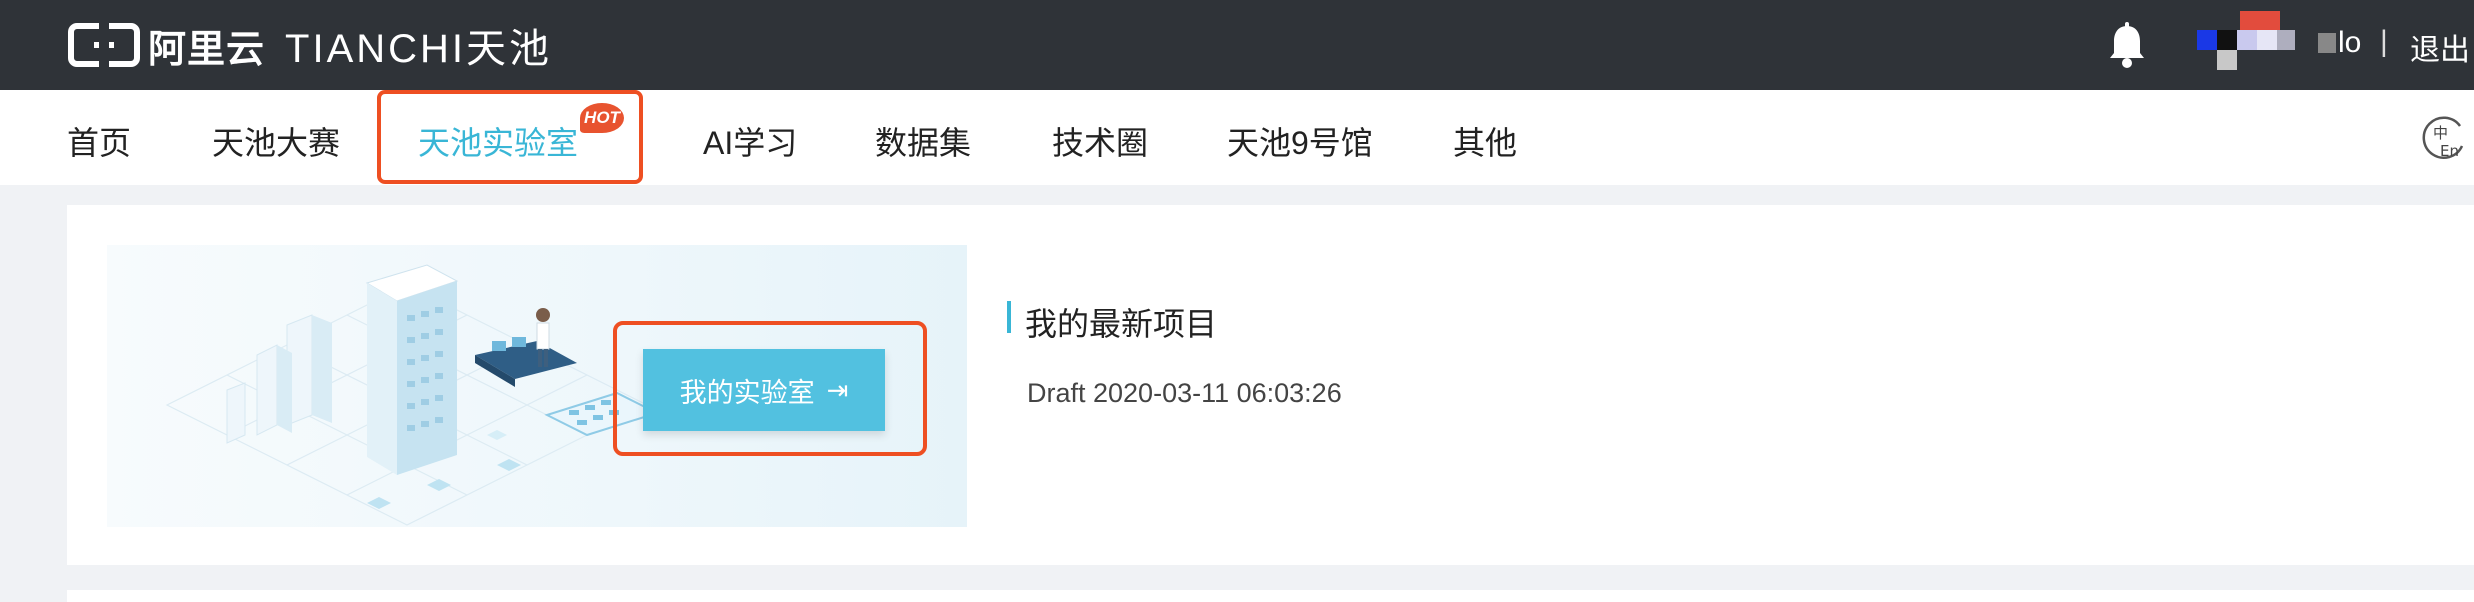  What do you see at coordinates (2440, 133) in the screenshot?
I see `svg-text: 中` at bounding box center [2440, 133].